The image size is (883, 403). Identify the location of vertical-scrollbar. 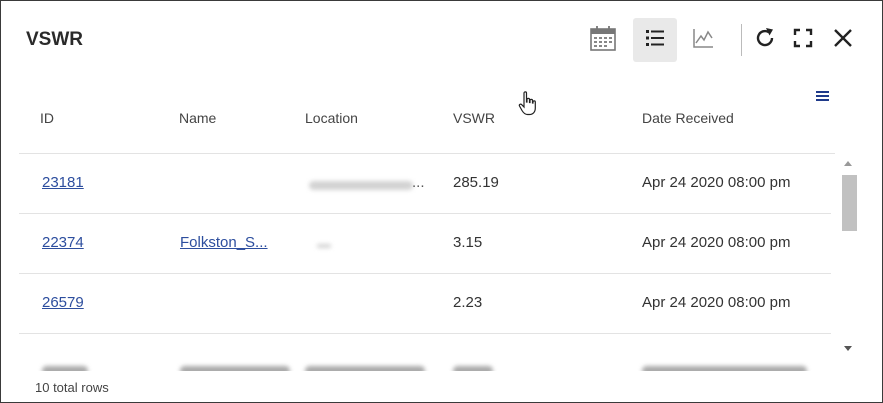
(848, 256).